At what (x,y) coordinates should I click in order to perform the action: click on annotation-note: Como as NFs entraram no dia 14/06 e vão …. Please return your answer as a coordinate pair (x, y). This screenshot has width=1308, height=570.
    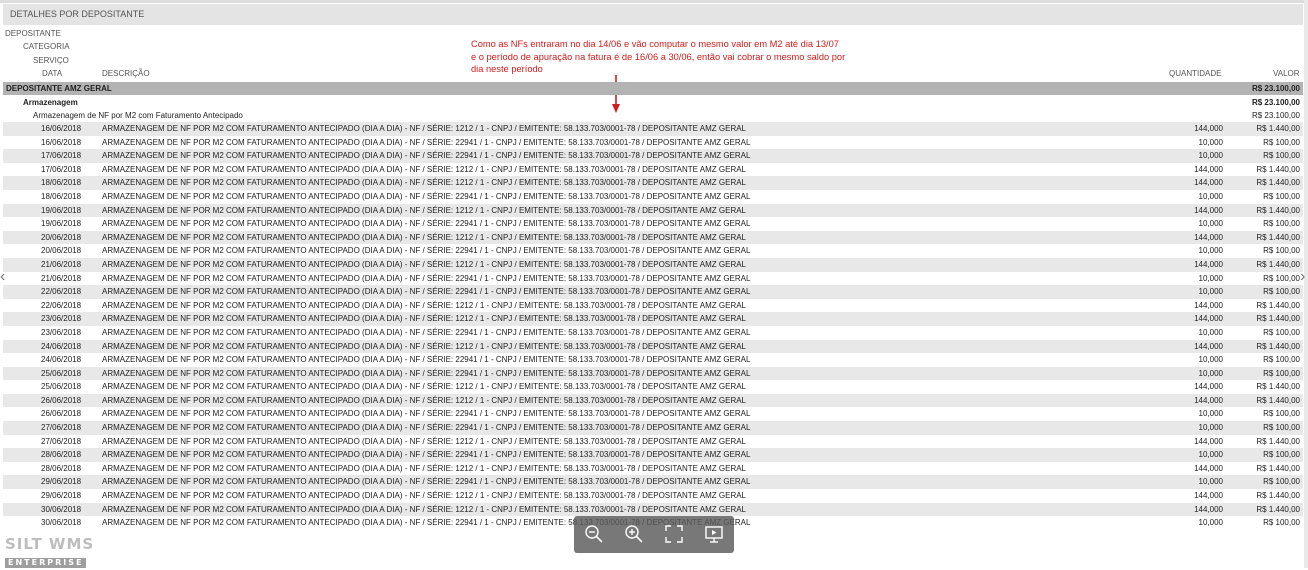
    Looking at the image, I should click on (681, 57).